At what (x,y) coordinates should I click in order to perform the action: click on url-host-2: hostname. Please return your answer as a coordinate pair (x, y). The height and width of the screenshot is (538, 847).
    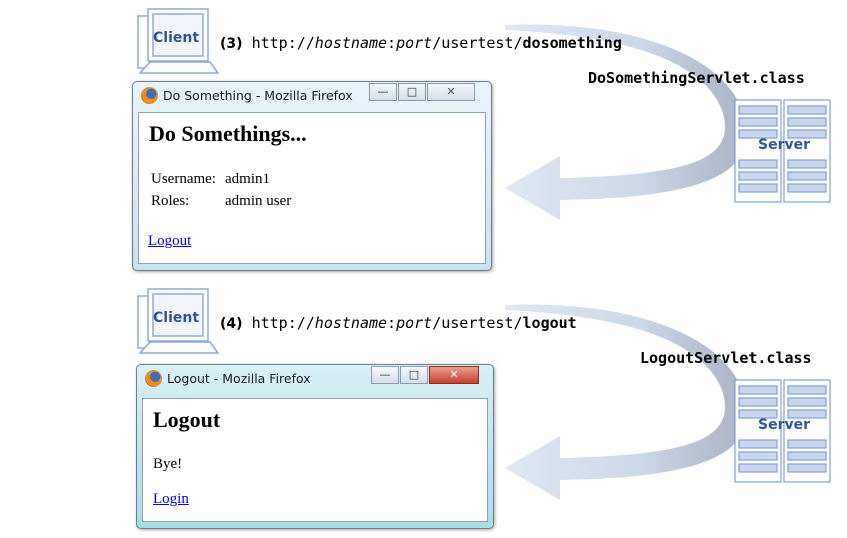
    Looking at the image, I should click on (351, 323).